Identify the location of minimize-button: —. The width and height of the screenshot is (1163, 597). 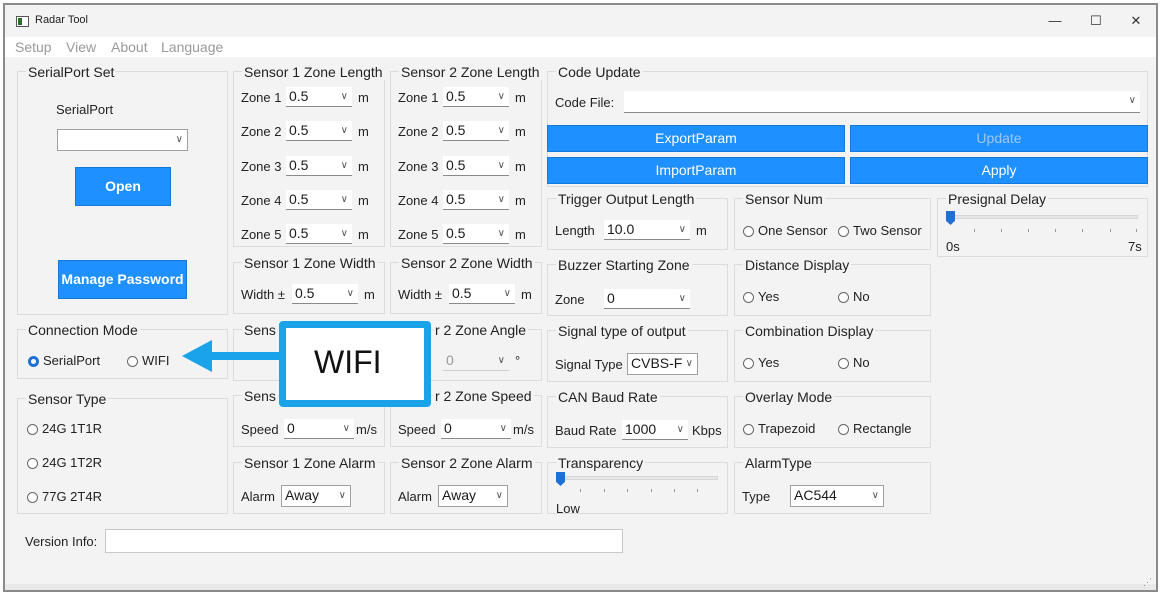
(1055, 21).